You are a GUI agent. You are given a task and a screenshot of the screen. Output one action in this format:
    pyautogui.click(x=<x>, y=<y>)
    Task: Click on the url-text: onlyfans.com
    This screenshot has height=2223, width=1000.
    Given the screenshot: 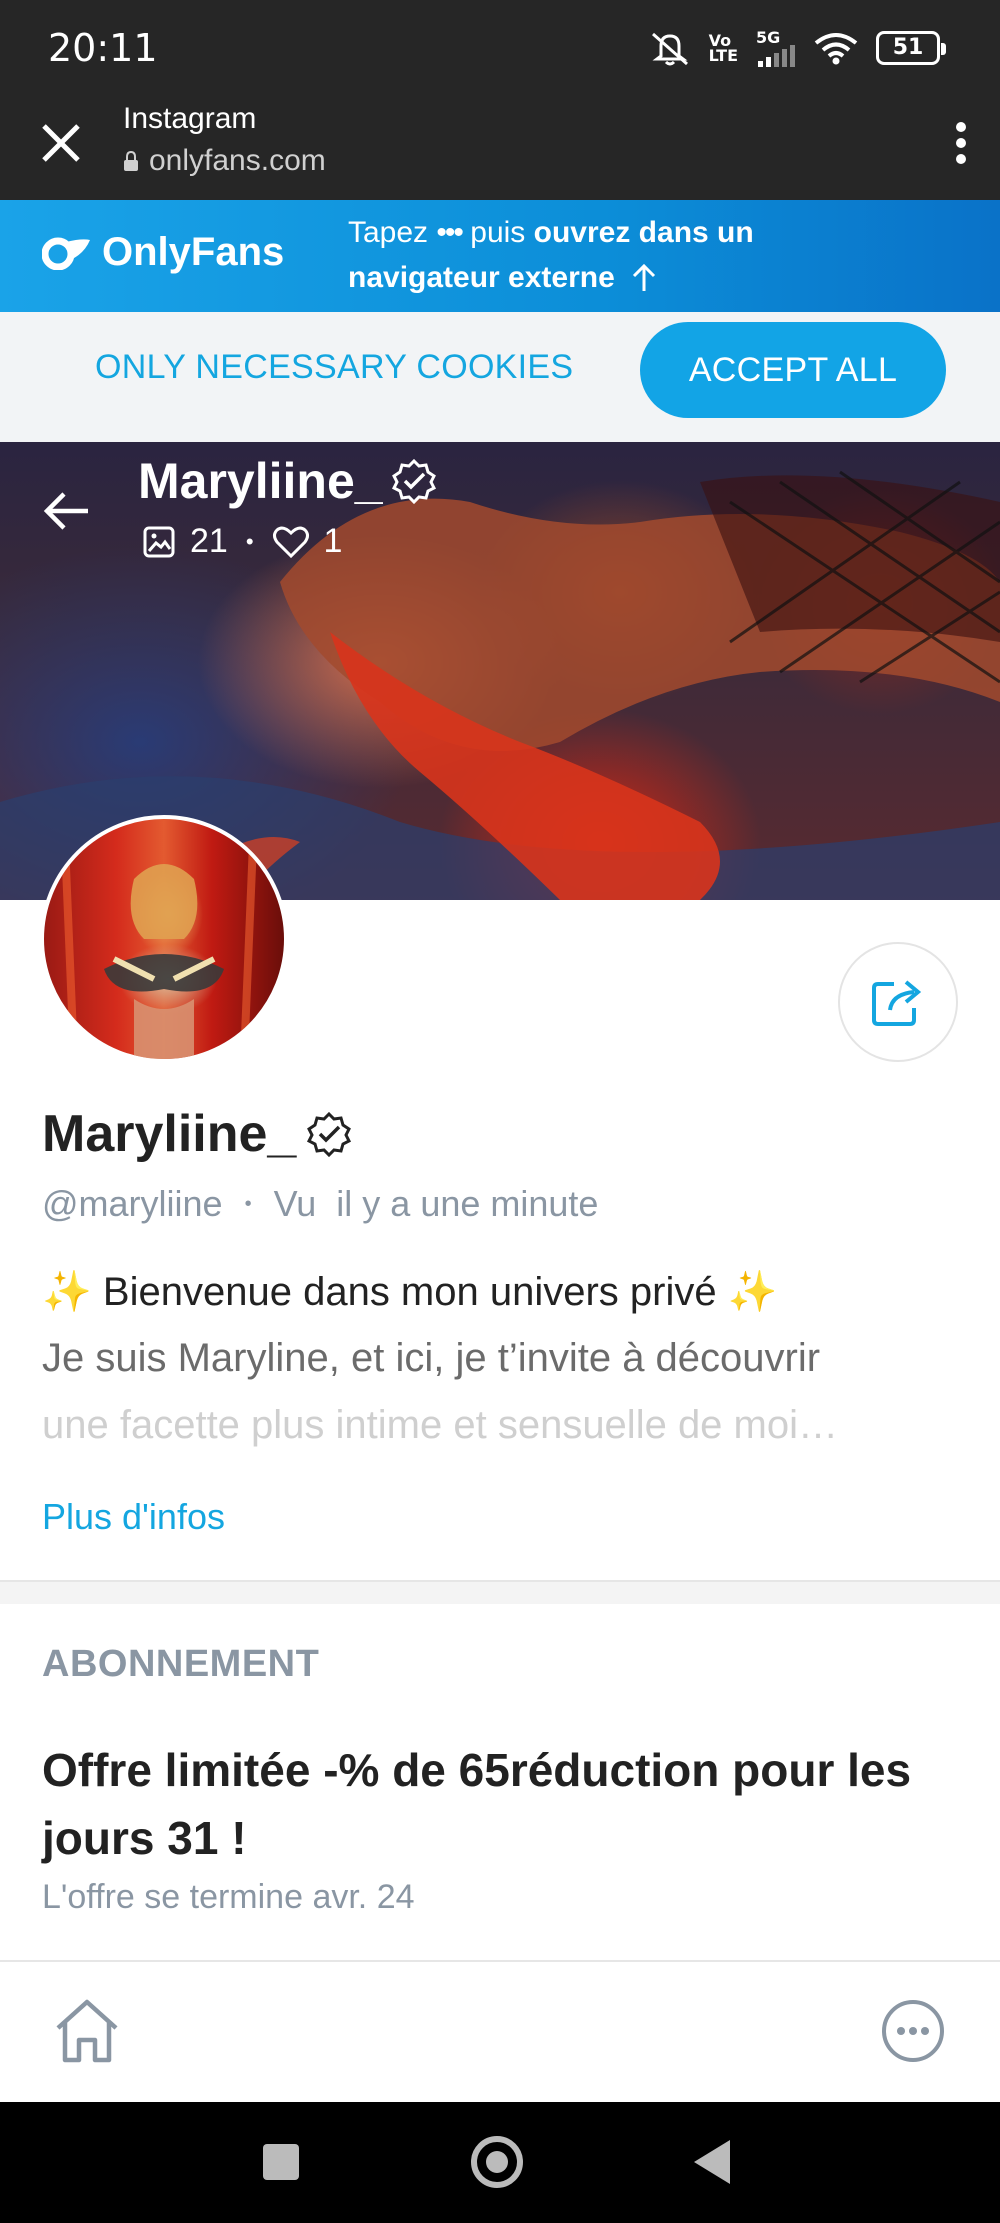 What is the action you would take?
    pyautogui.click(x=237, y=160)
    